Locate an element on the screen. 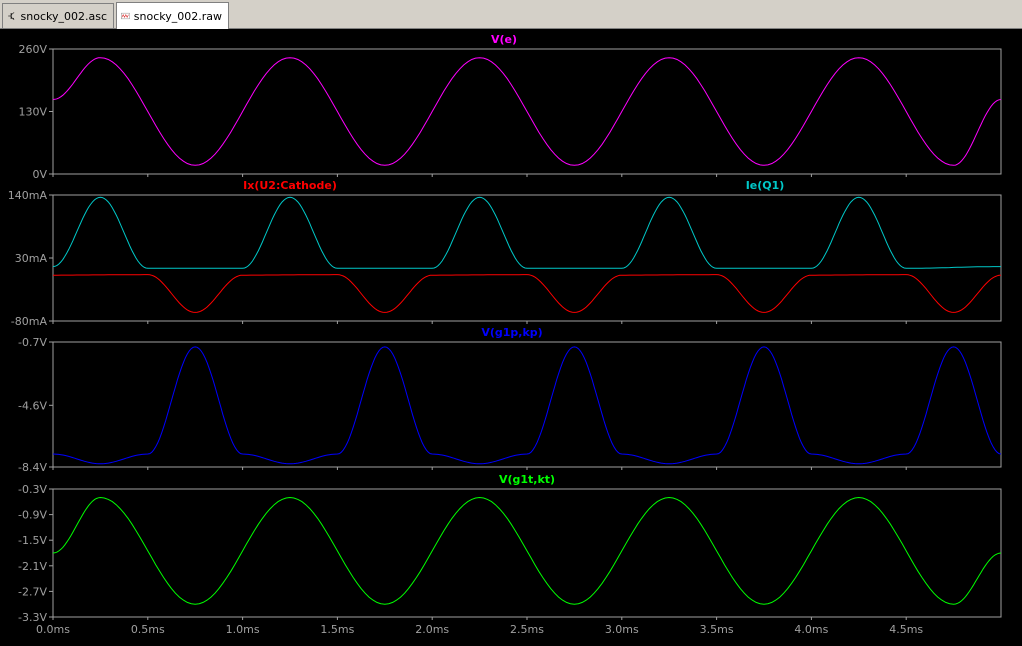  x-tick-label: 2.0ms is located at coordinates (432, 629).